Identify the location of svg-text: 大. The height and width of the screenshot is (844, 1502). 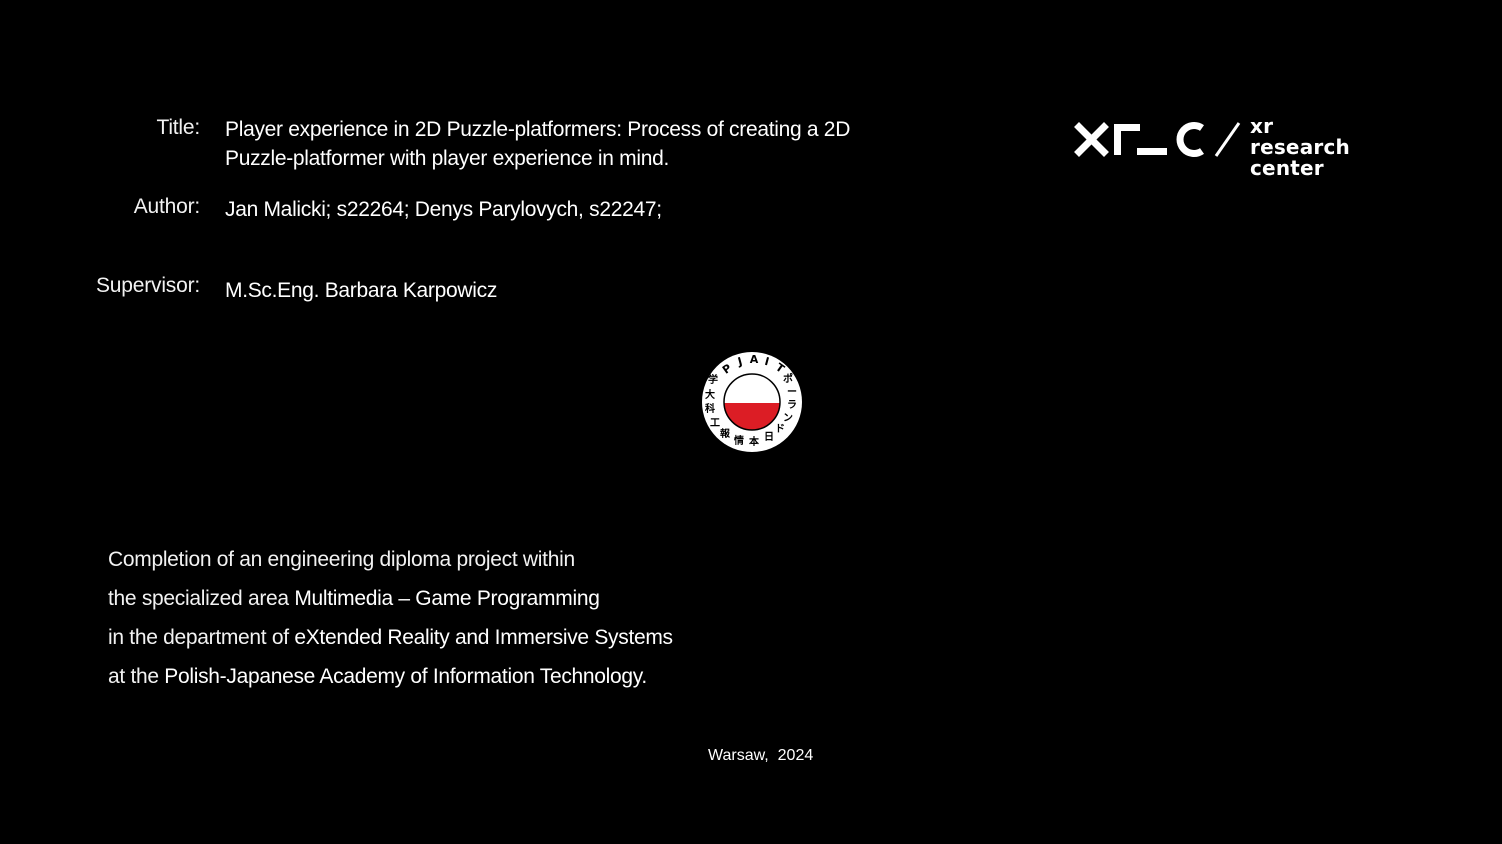
(710, 394).